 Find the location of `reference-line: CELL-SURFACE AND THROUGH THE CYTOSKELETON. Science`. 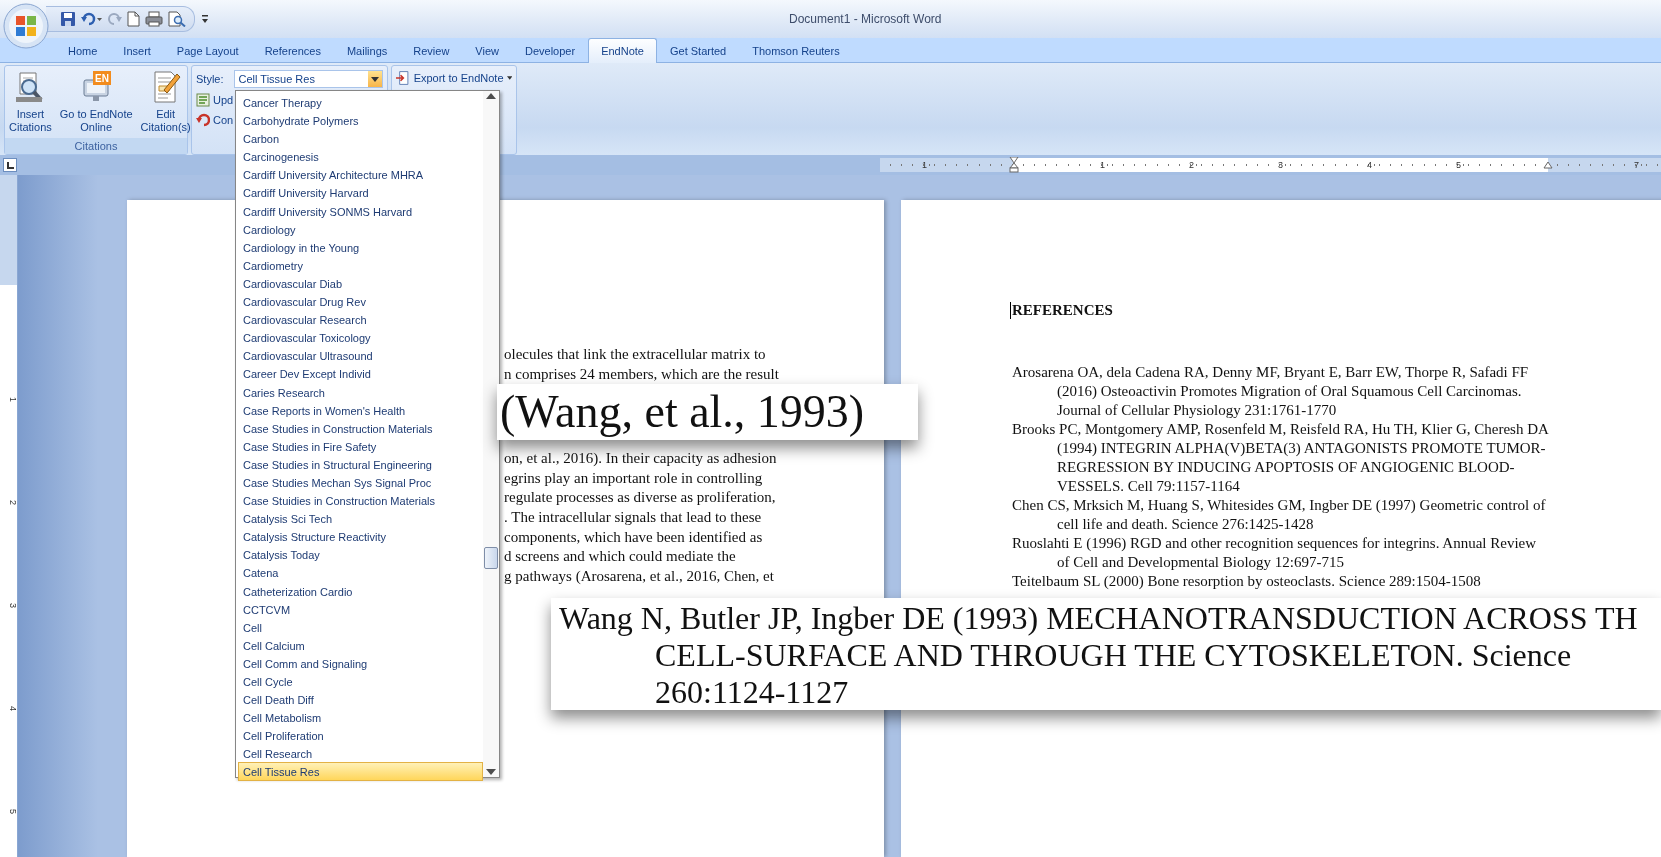

reference-line: CELL-SURFACE AND THROUGH THE CYTOSKELETON. Science is located at coordinates (1113, 655).